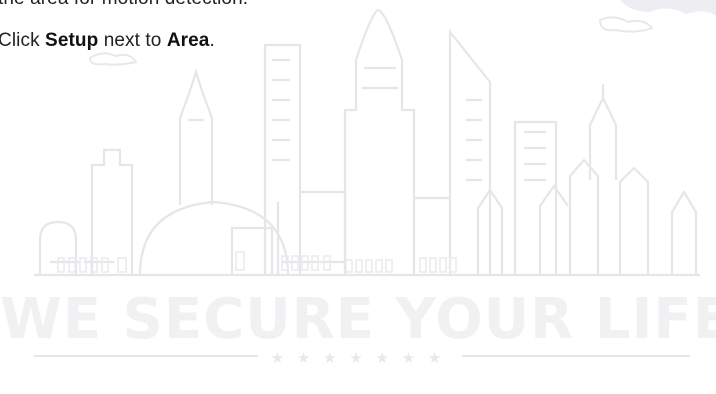 This screenshot has height=394, width=716. What do you see at coordinates (72, 40) in the screenshot?
I see `setup-label: Setup` at bounding box center [72, 40].